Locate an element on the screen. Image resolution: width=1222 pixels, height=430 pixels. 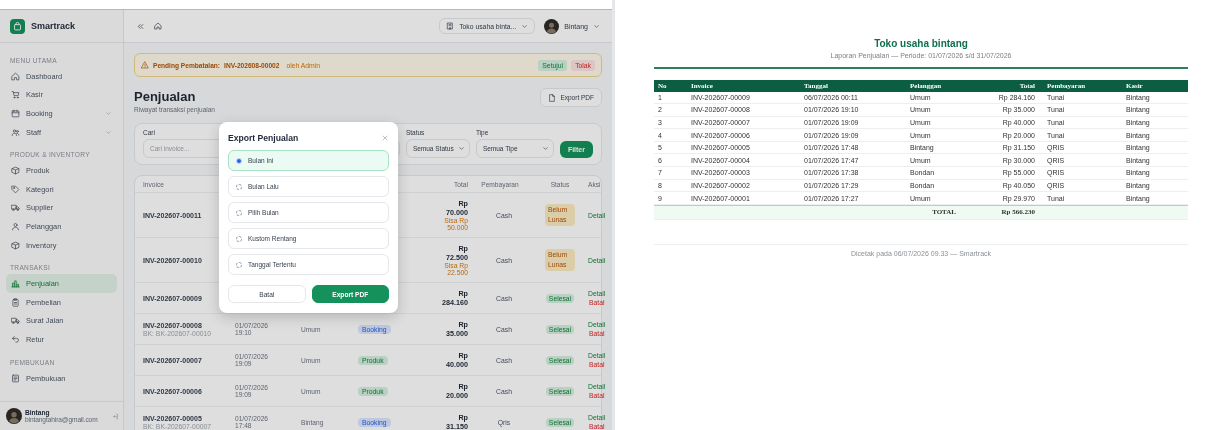
cart-icon is located at coordinates (15, 95).